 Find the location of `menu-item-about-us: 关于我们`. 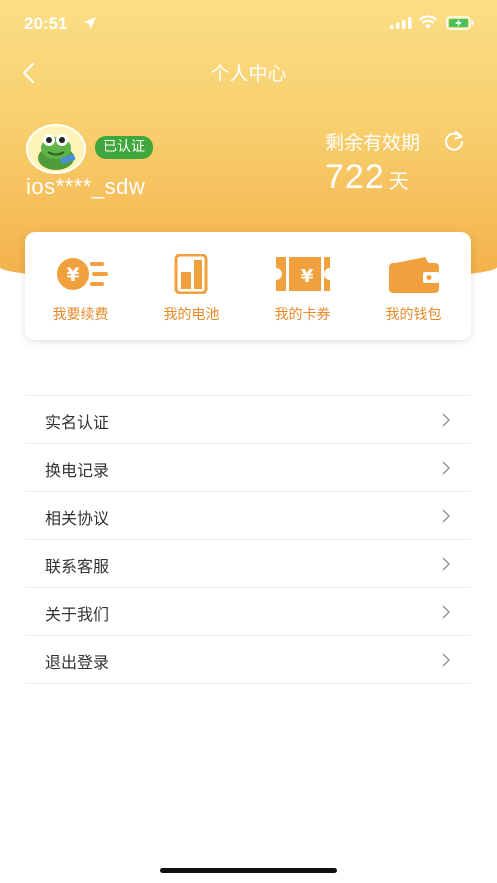

menu-item-about-us: 关于我们 is located at coordinates (248, 611).